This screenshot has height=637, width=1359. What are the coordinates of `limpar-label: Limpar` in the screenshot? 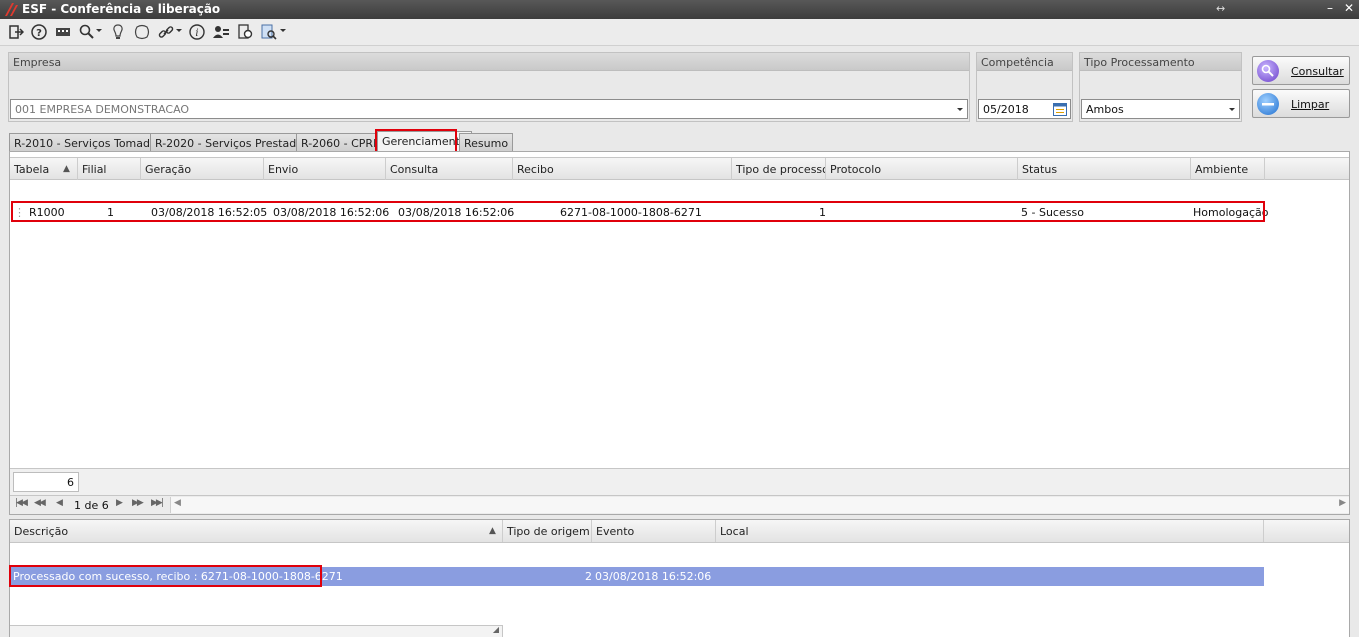 It's located at (1310, 104).